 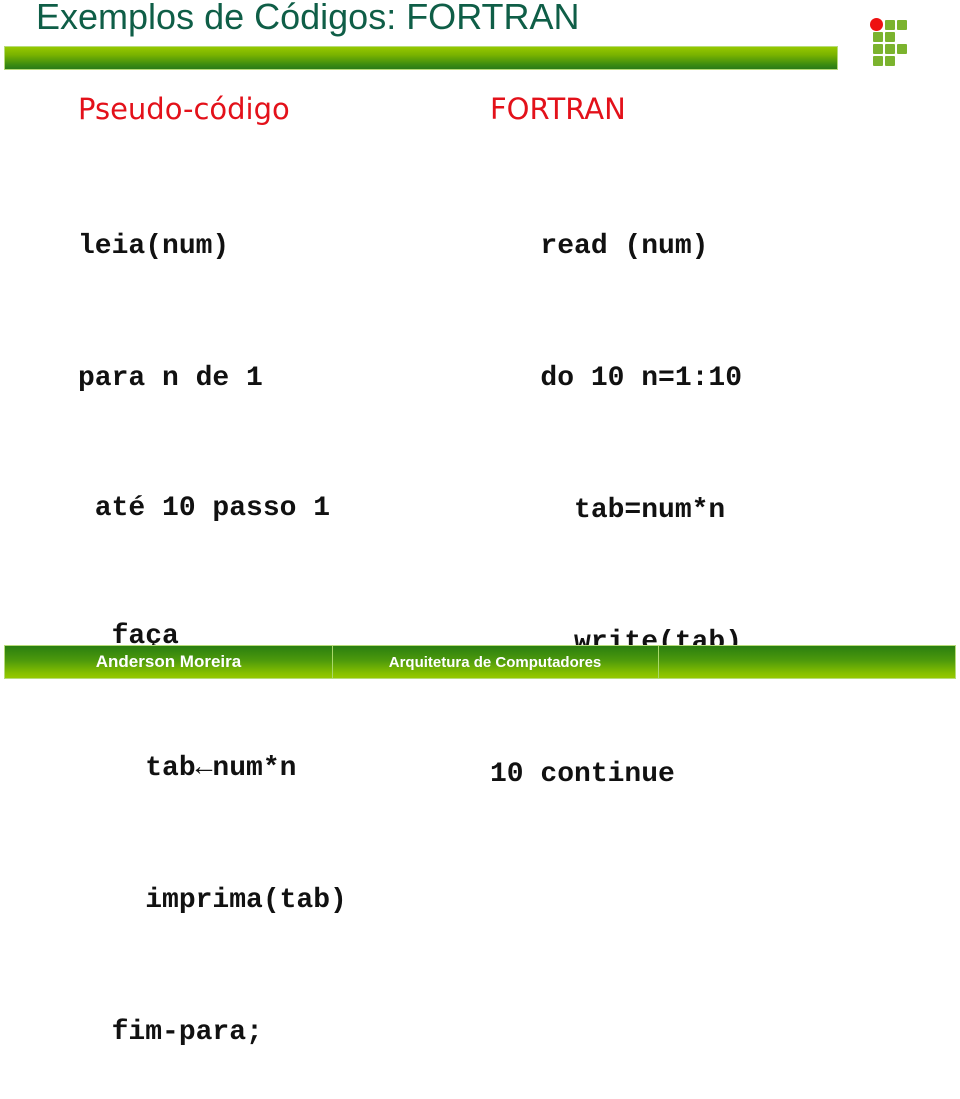 What do you see at coordinates (187, 768) in the screenshot?
I see `code-line: tab←num*n` at bounding box center [187, 768].